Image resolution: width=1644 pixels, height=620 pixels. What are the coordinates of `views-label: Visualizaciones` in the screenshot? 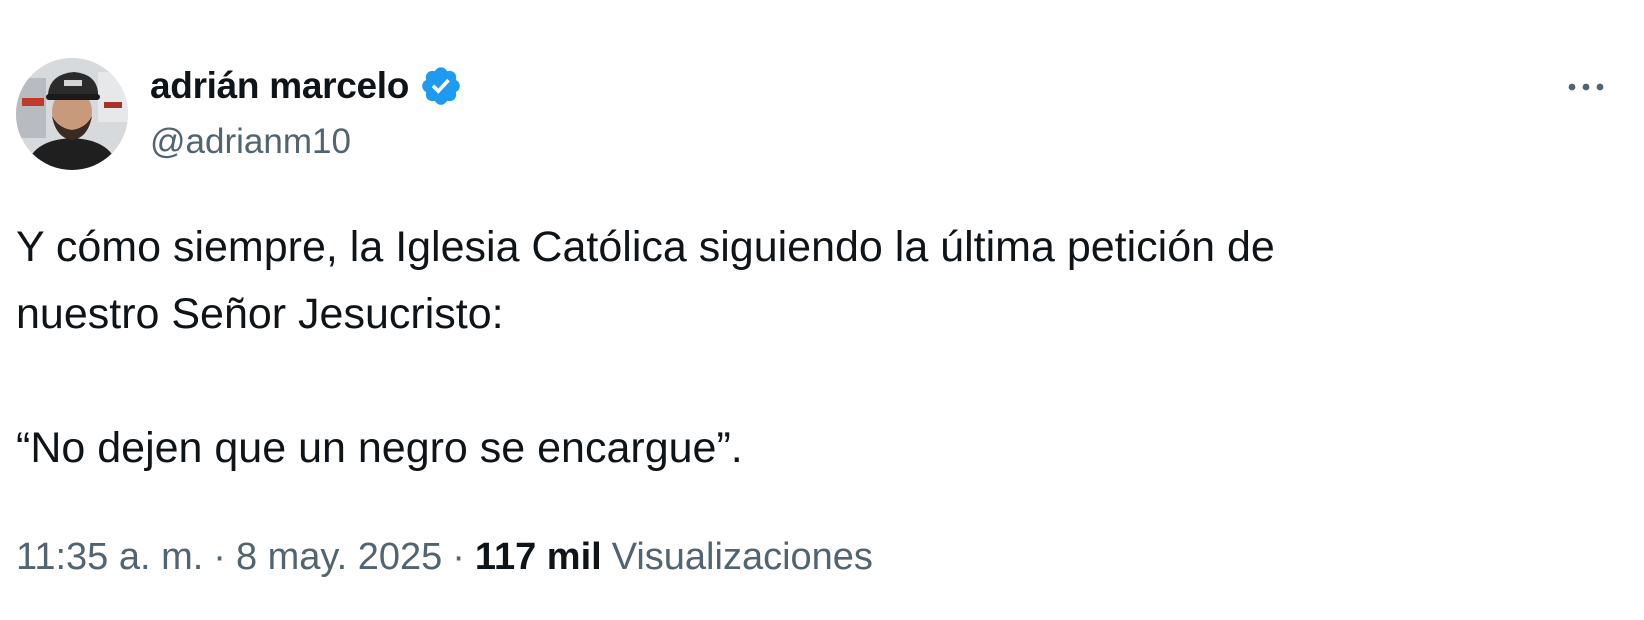 It's located at (742, 557).